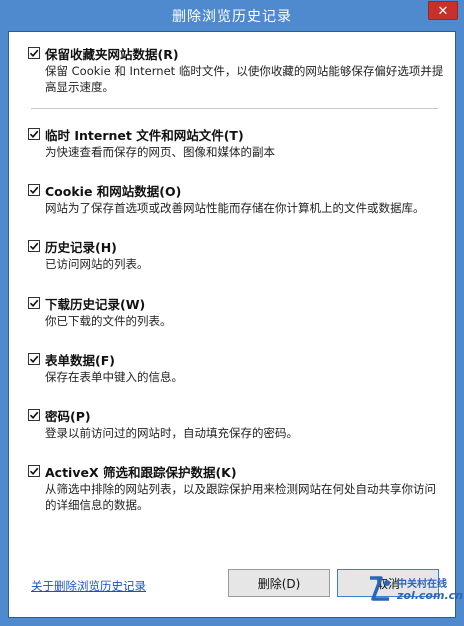 The image size is (464, 626). Describe the element at coordinates (95, 304) in the screenshot. I see `option-label: 下载历史记录(W)` at that location.